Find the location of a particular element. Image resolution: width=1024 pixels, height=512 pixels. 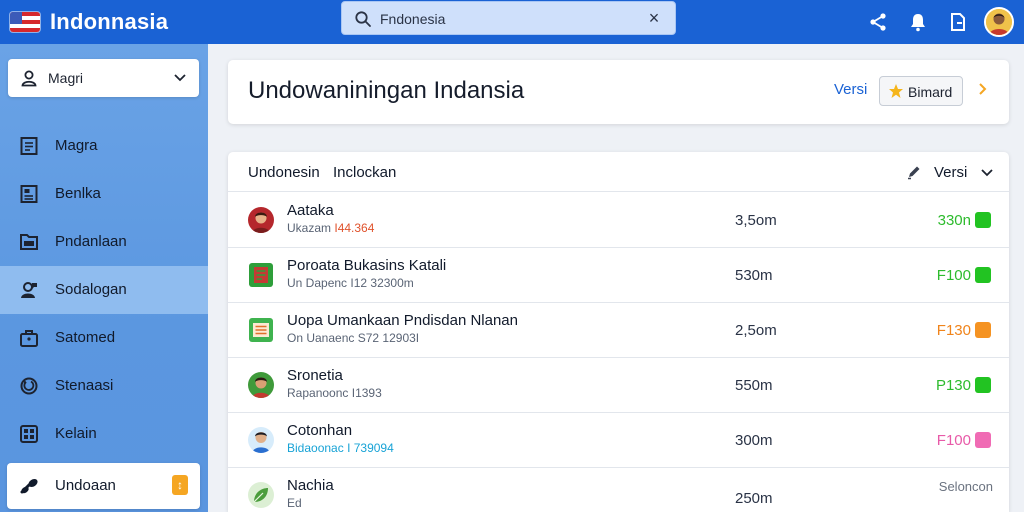

briefcase-icon is located at coordinates (29, 338).